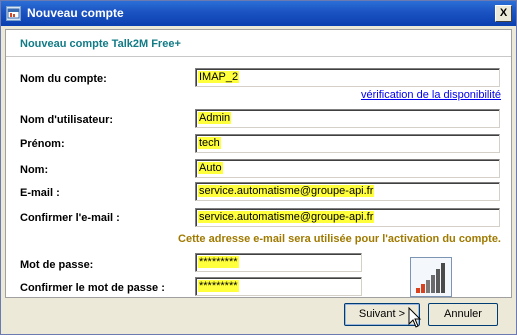 The height and width of the screenshot is (335, 517). What do you see at coordinates (13, 13) in the screenshot?
I see `app-window-icon` at bounding box center [13, 13].